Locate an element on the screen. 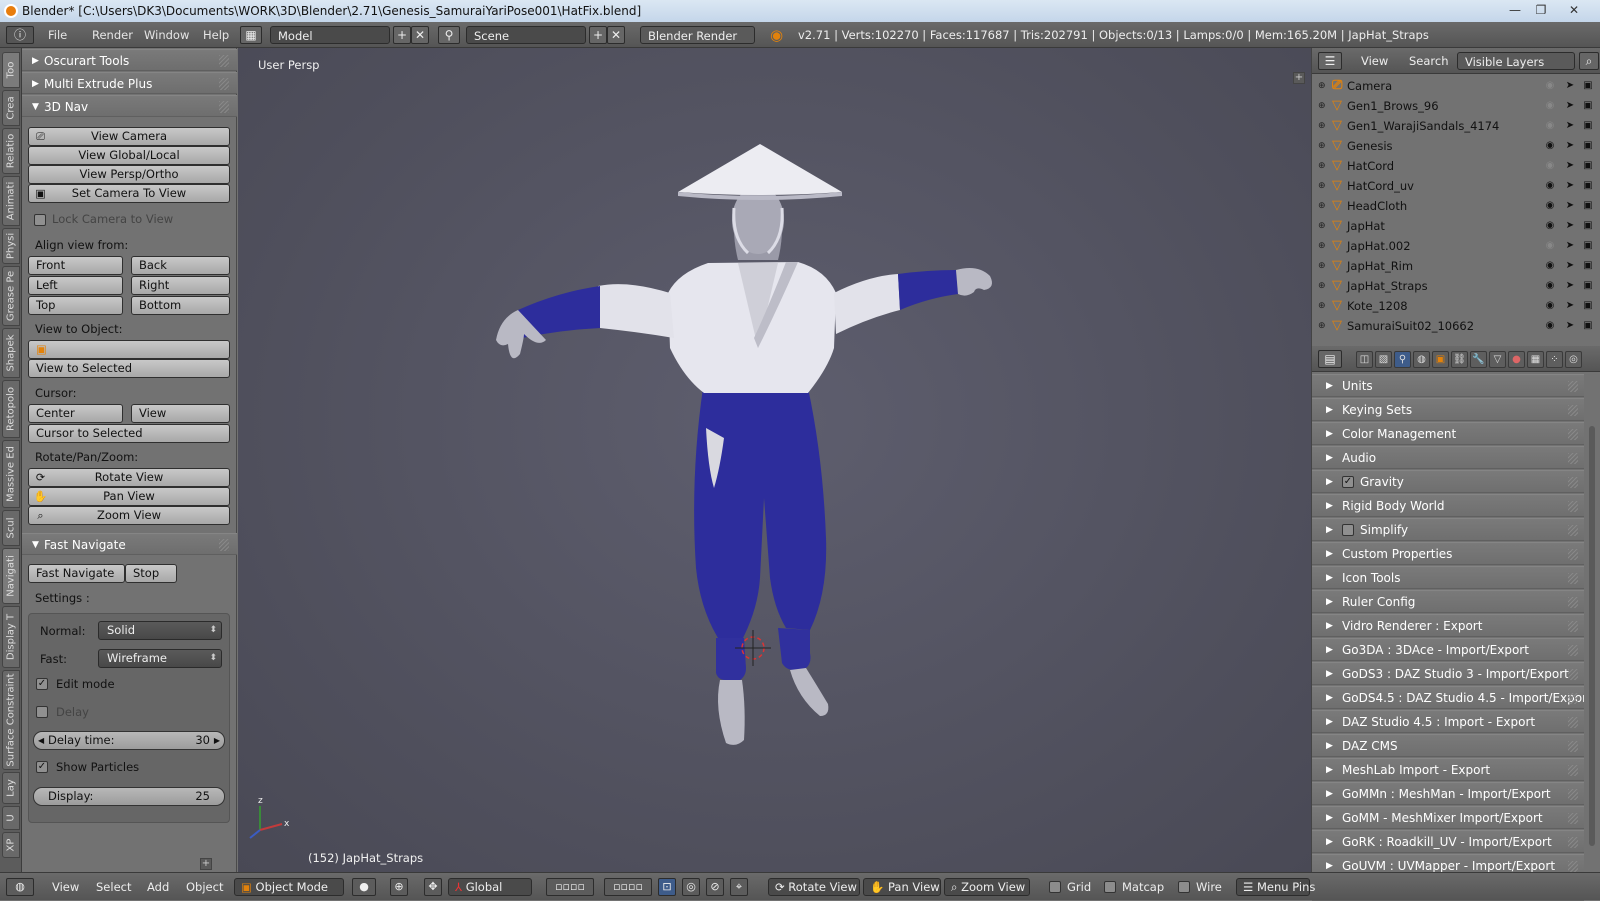 The width and height of the screenshot is (1600, 901). object-picker-field: ▣ is located at coordinates (129, 349).